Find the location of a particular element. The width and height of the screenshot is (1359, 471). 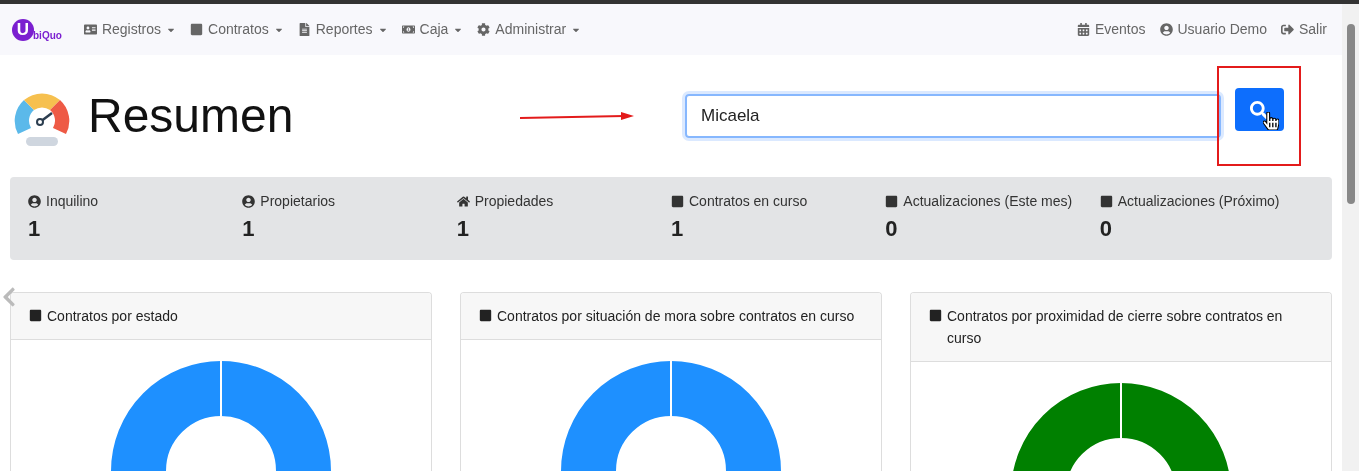

contact-card-icon is located at coordinates (90, 29).